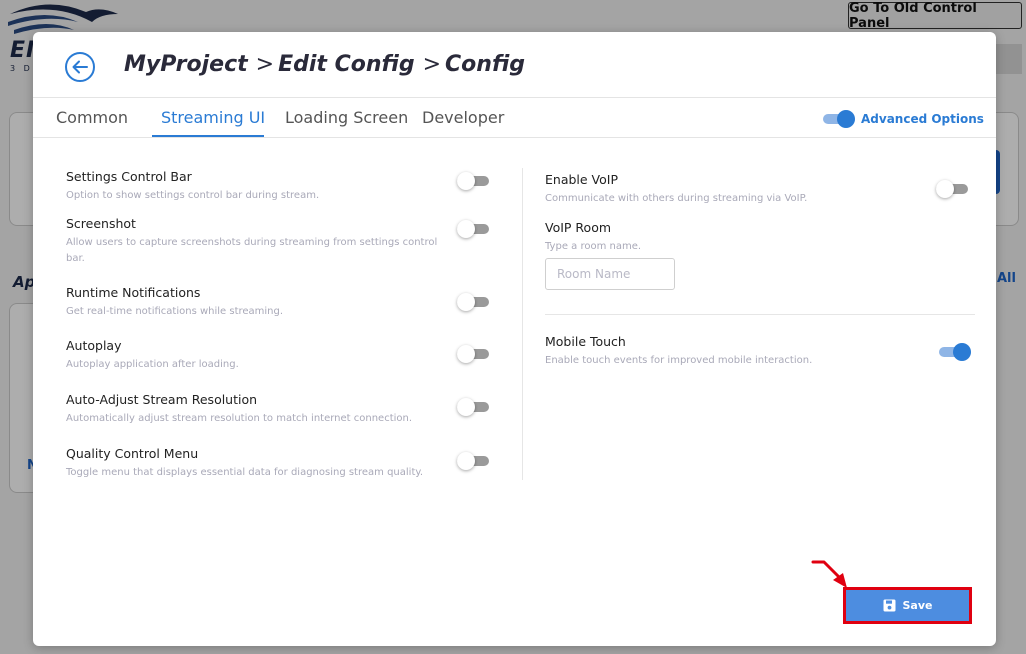 This screenshot has height=654, width=1026. I want to click on enable-voip-toggle, so click(952, 189).